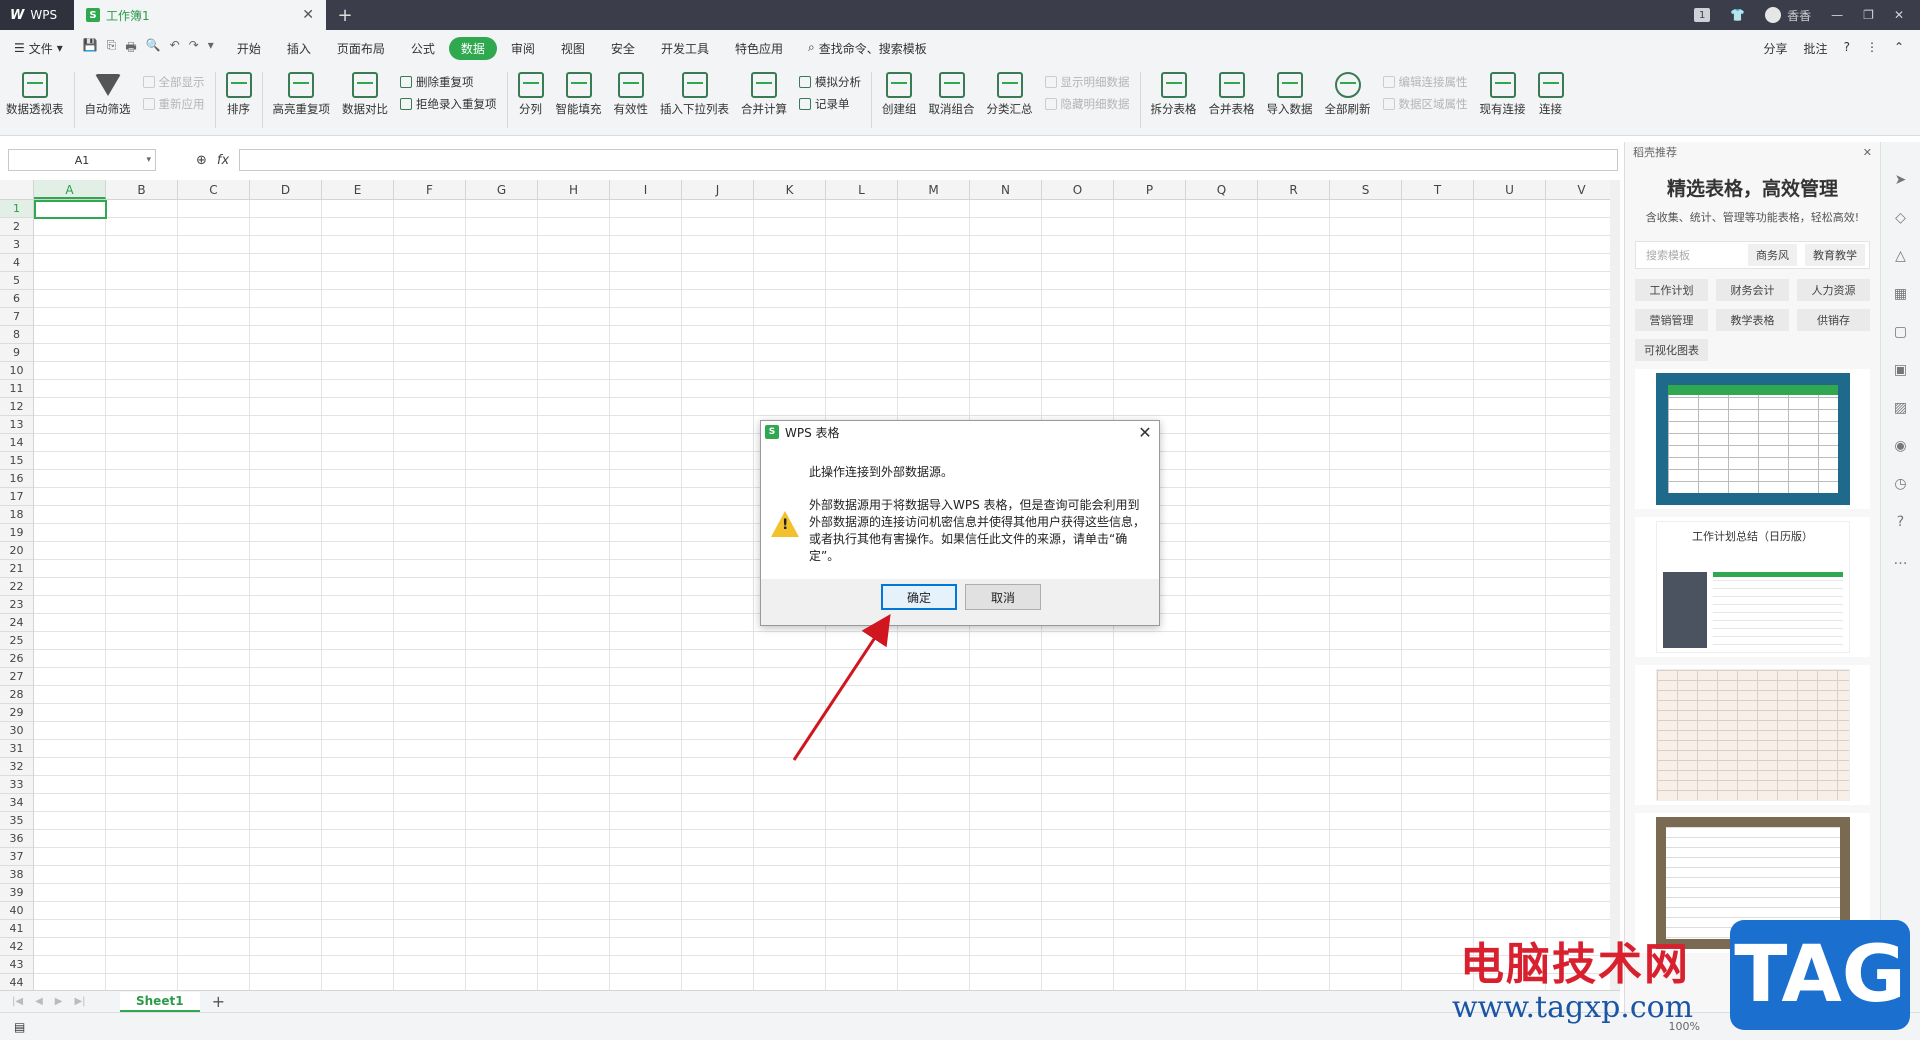 Image resolution: width=1920 pixels, height=1040 pixels. I want to click on column-header: E, so click(358, 189).